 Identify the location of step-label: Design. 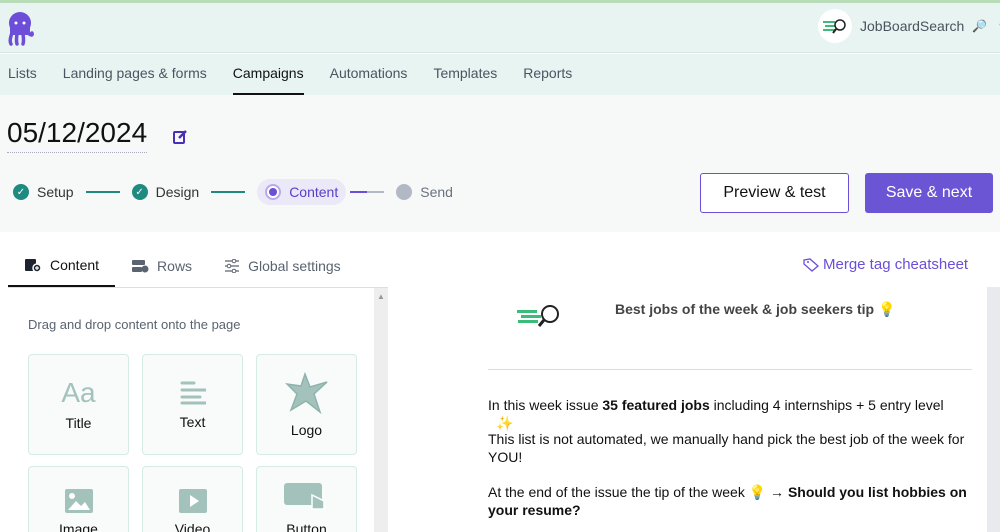
(177, 192).